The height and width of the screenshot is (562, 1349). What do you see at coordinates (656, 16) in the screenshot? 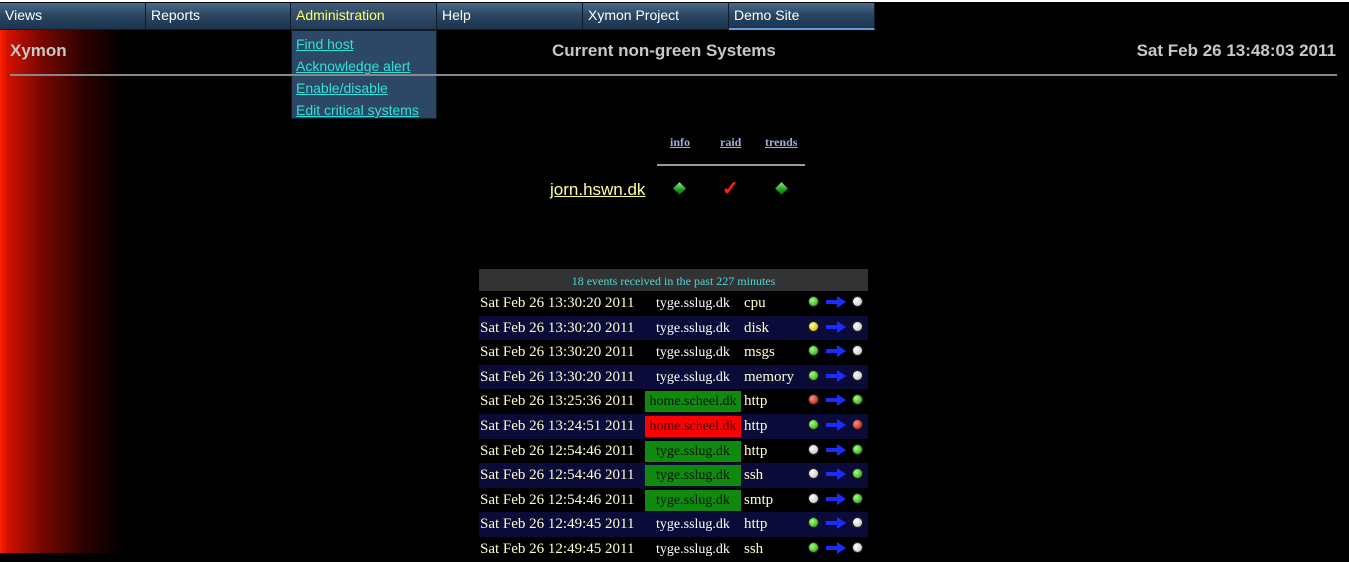
I see `menu-xymon-project: Xymon Project` at bounding box center [656, 16].